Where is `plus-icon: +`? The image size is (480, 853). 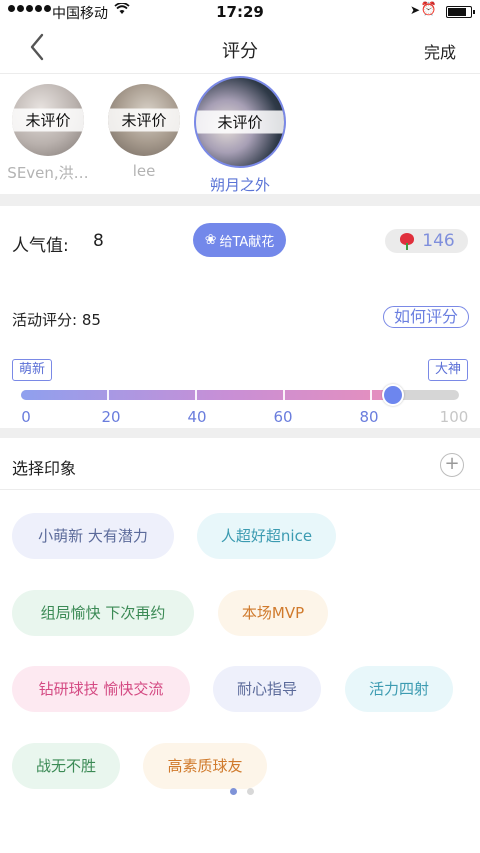 plus-icon: + is located at coordinates (452, 463).